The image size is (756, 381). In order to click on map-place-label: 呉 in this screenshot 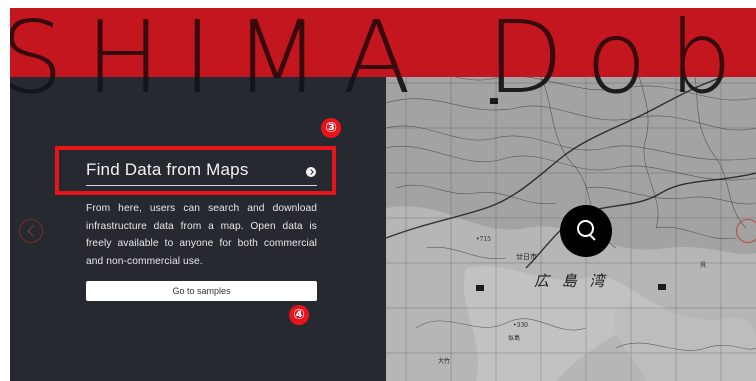, I will do `click(703, 265)`.